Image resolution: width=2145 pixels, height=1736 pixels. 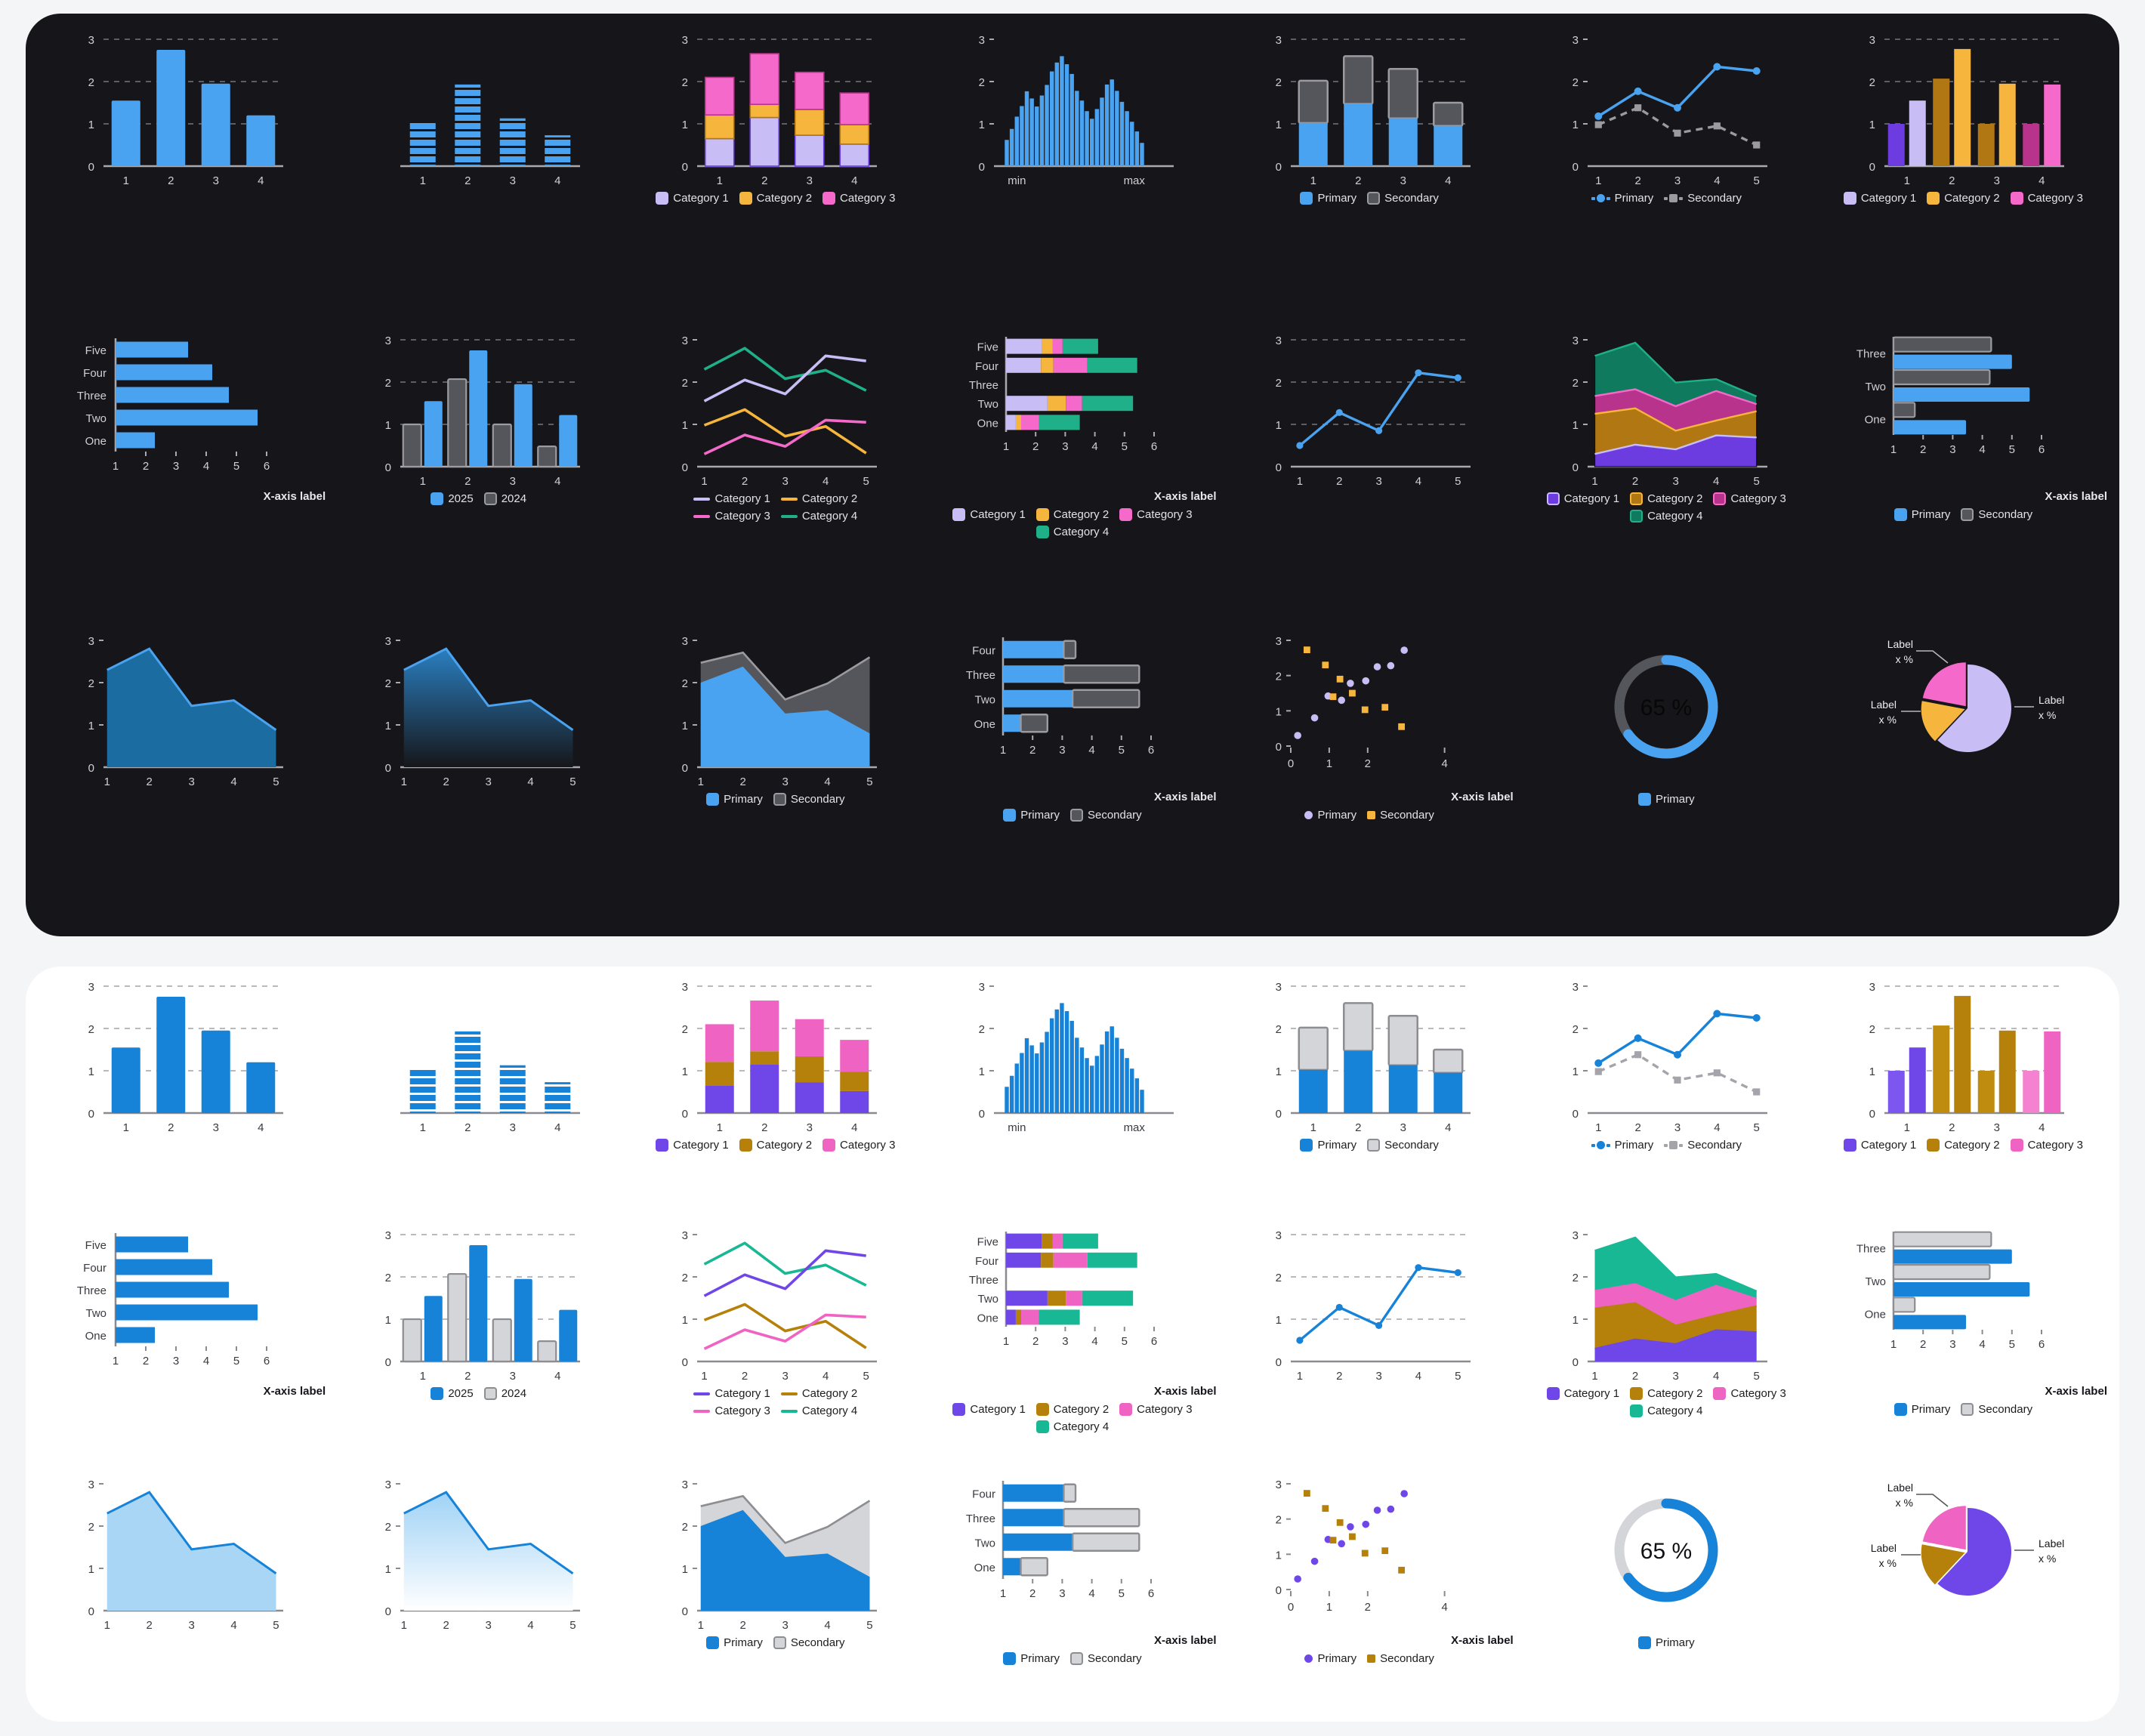 I want to click on horizontal-stacked-primary-secondary-plot: 1 2 3 4 5 6 Four Three Two One, so click(x=1072, y=1554).